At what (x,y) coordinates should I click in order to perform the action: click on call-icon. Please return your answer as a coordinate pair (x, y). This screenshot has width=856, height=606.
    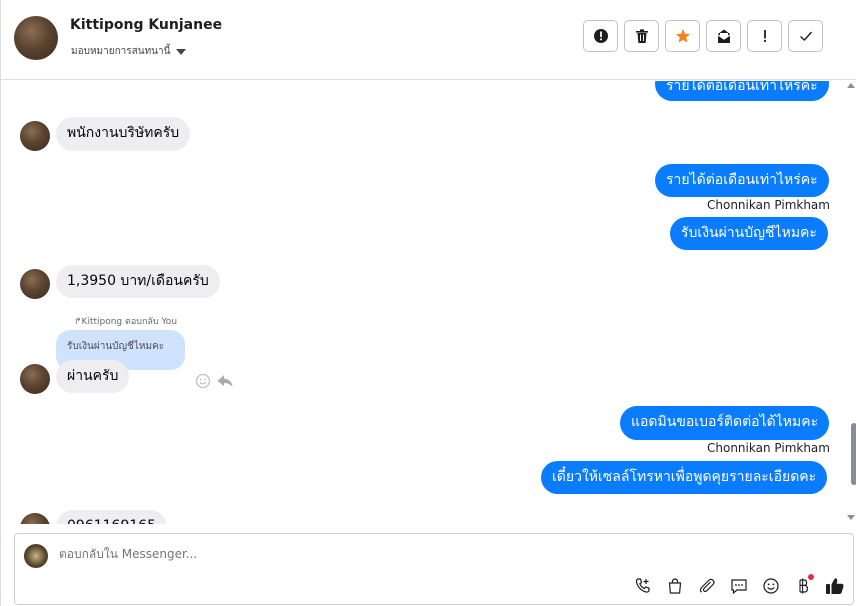
    Looking at the image, I should click on (643, 586).